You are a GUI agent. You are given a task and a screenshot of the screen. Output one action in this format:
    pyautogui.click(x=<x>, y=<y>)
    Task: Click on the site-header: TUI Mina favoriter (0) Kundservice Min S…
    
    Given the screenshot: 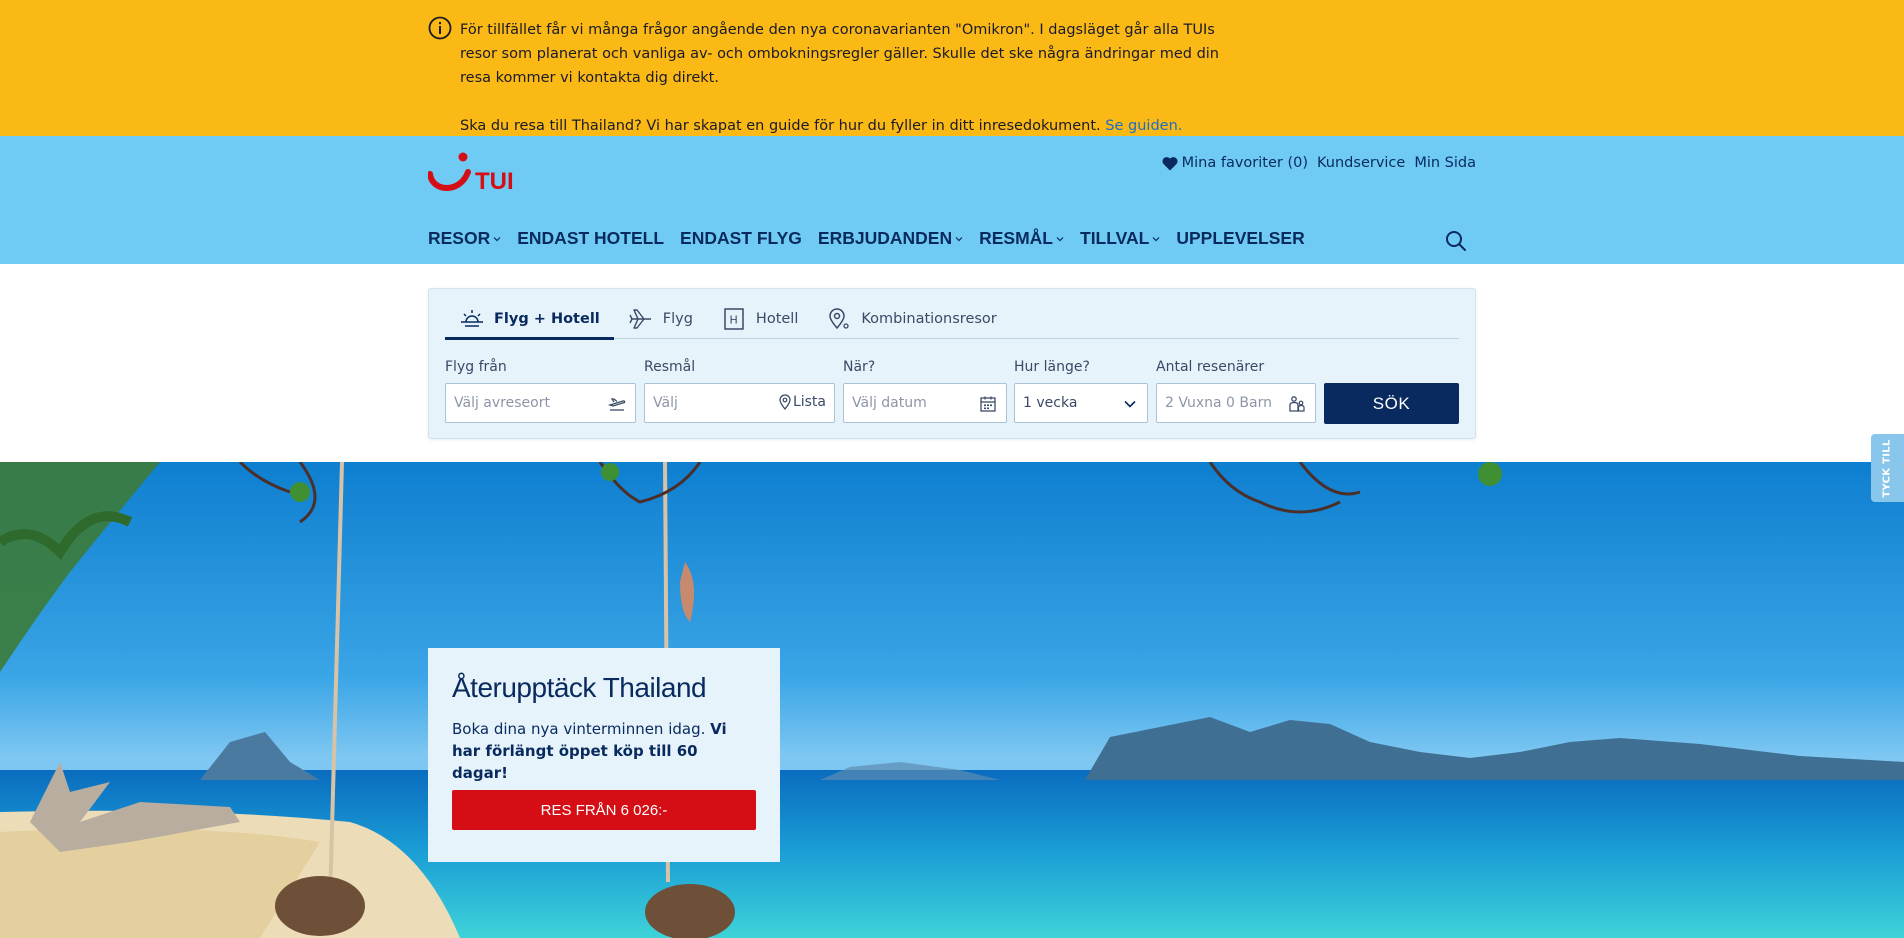 What is the action you would take?
    pyautogui.click(x=952, y=200)
    